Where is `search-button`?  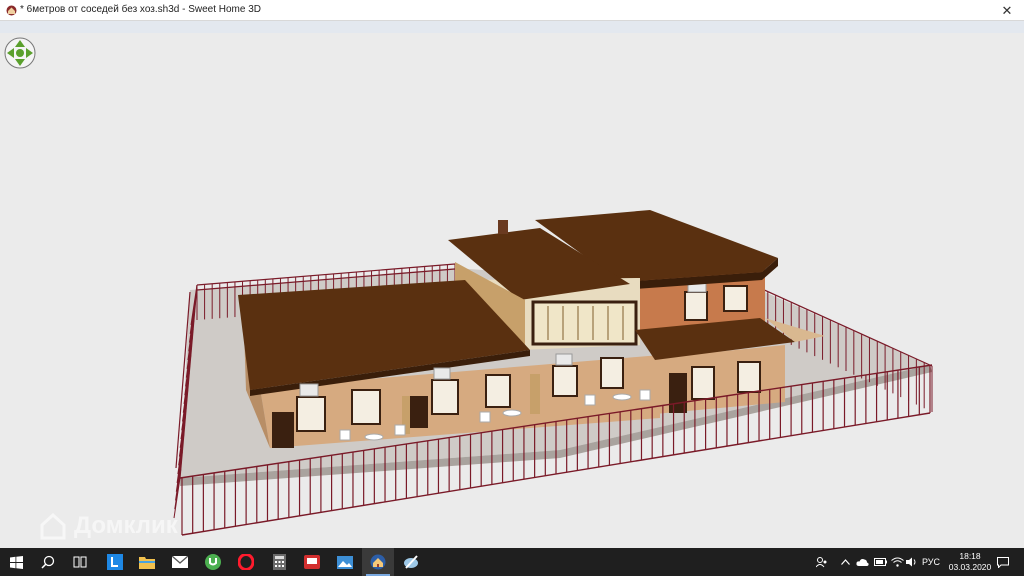 search-button is located at coordinates (48, 562).